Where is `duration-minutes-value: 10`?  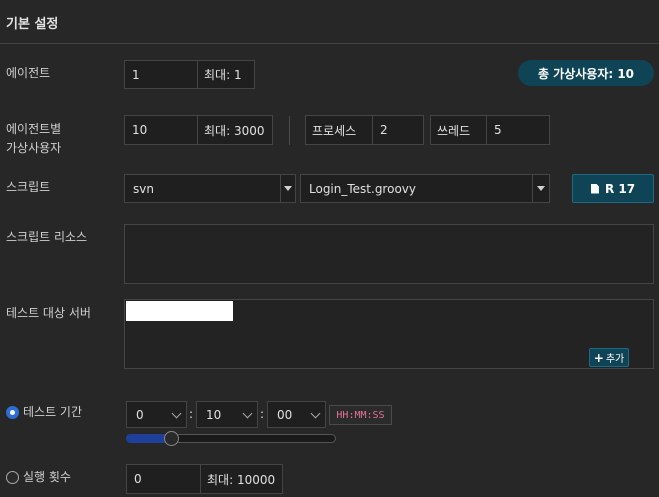
duration-minutes-value: 10 is located at coordinates (214, 414).